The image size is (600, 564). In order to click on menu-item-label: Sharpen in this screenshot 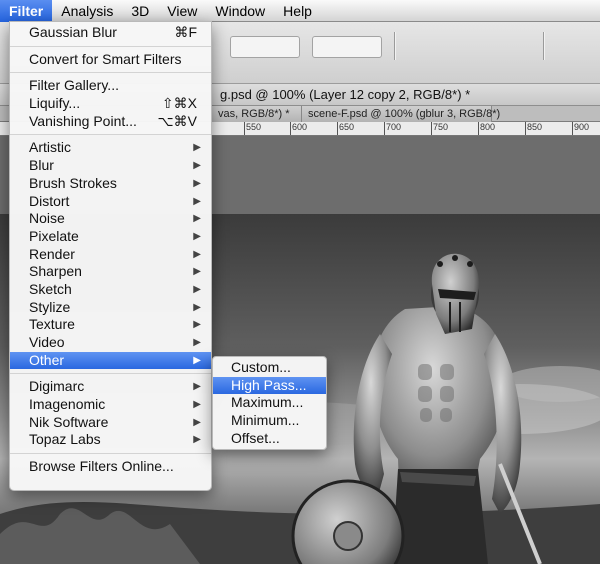, I will do `click(55, 271)`.